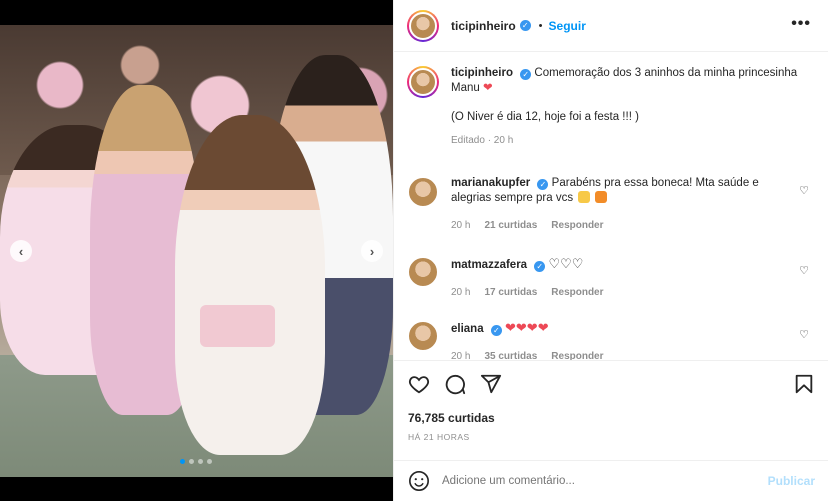  What do you see at coordinates (510, 354) in the screenshot?
I see `comment-likes: 35 curtidas` at bounding box center [510, 354].